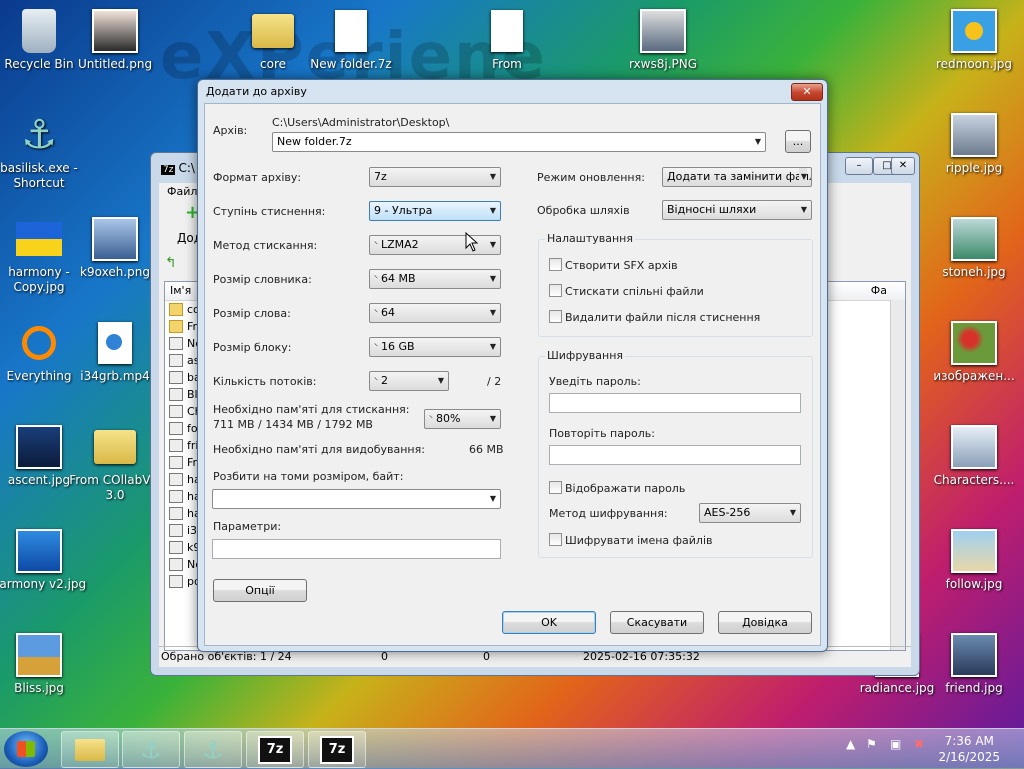  Describe the element at coordinates (663, 64) in the screenshot. I see `desktop-icon-label: rxws8j.PNG` at that location.